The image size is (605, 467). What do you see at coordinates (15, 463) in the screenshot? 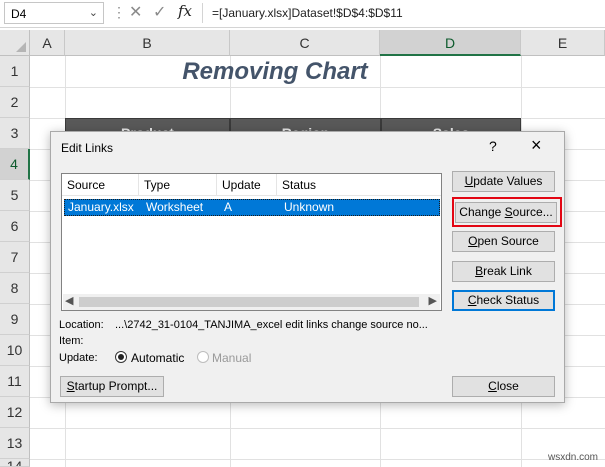
I see `row-header-14: 14` at bounding box center [15, 463].